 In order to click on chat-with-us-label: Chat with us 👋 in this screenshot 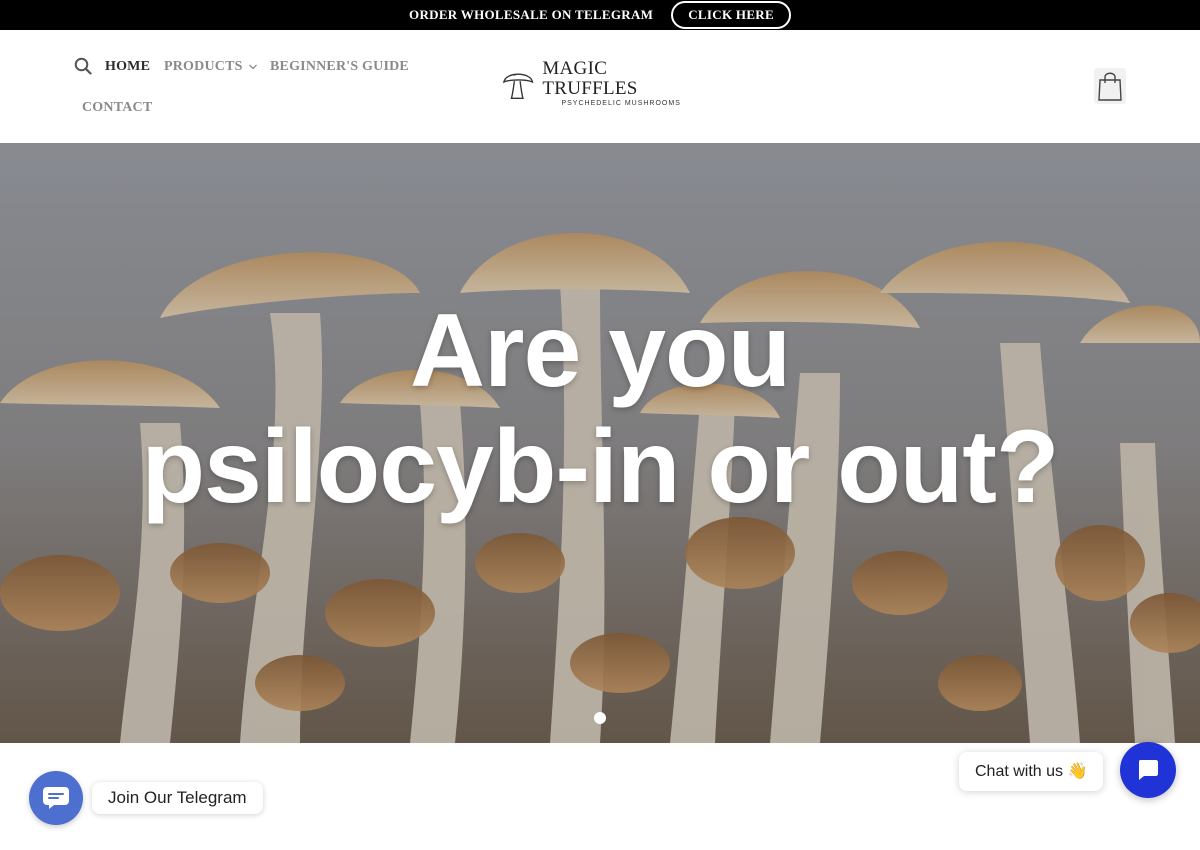, I will do `click(1031, 771)`.